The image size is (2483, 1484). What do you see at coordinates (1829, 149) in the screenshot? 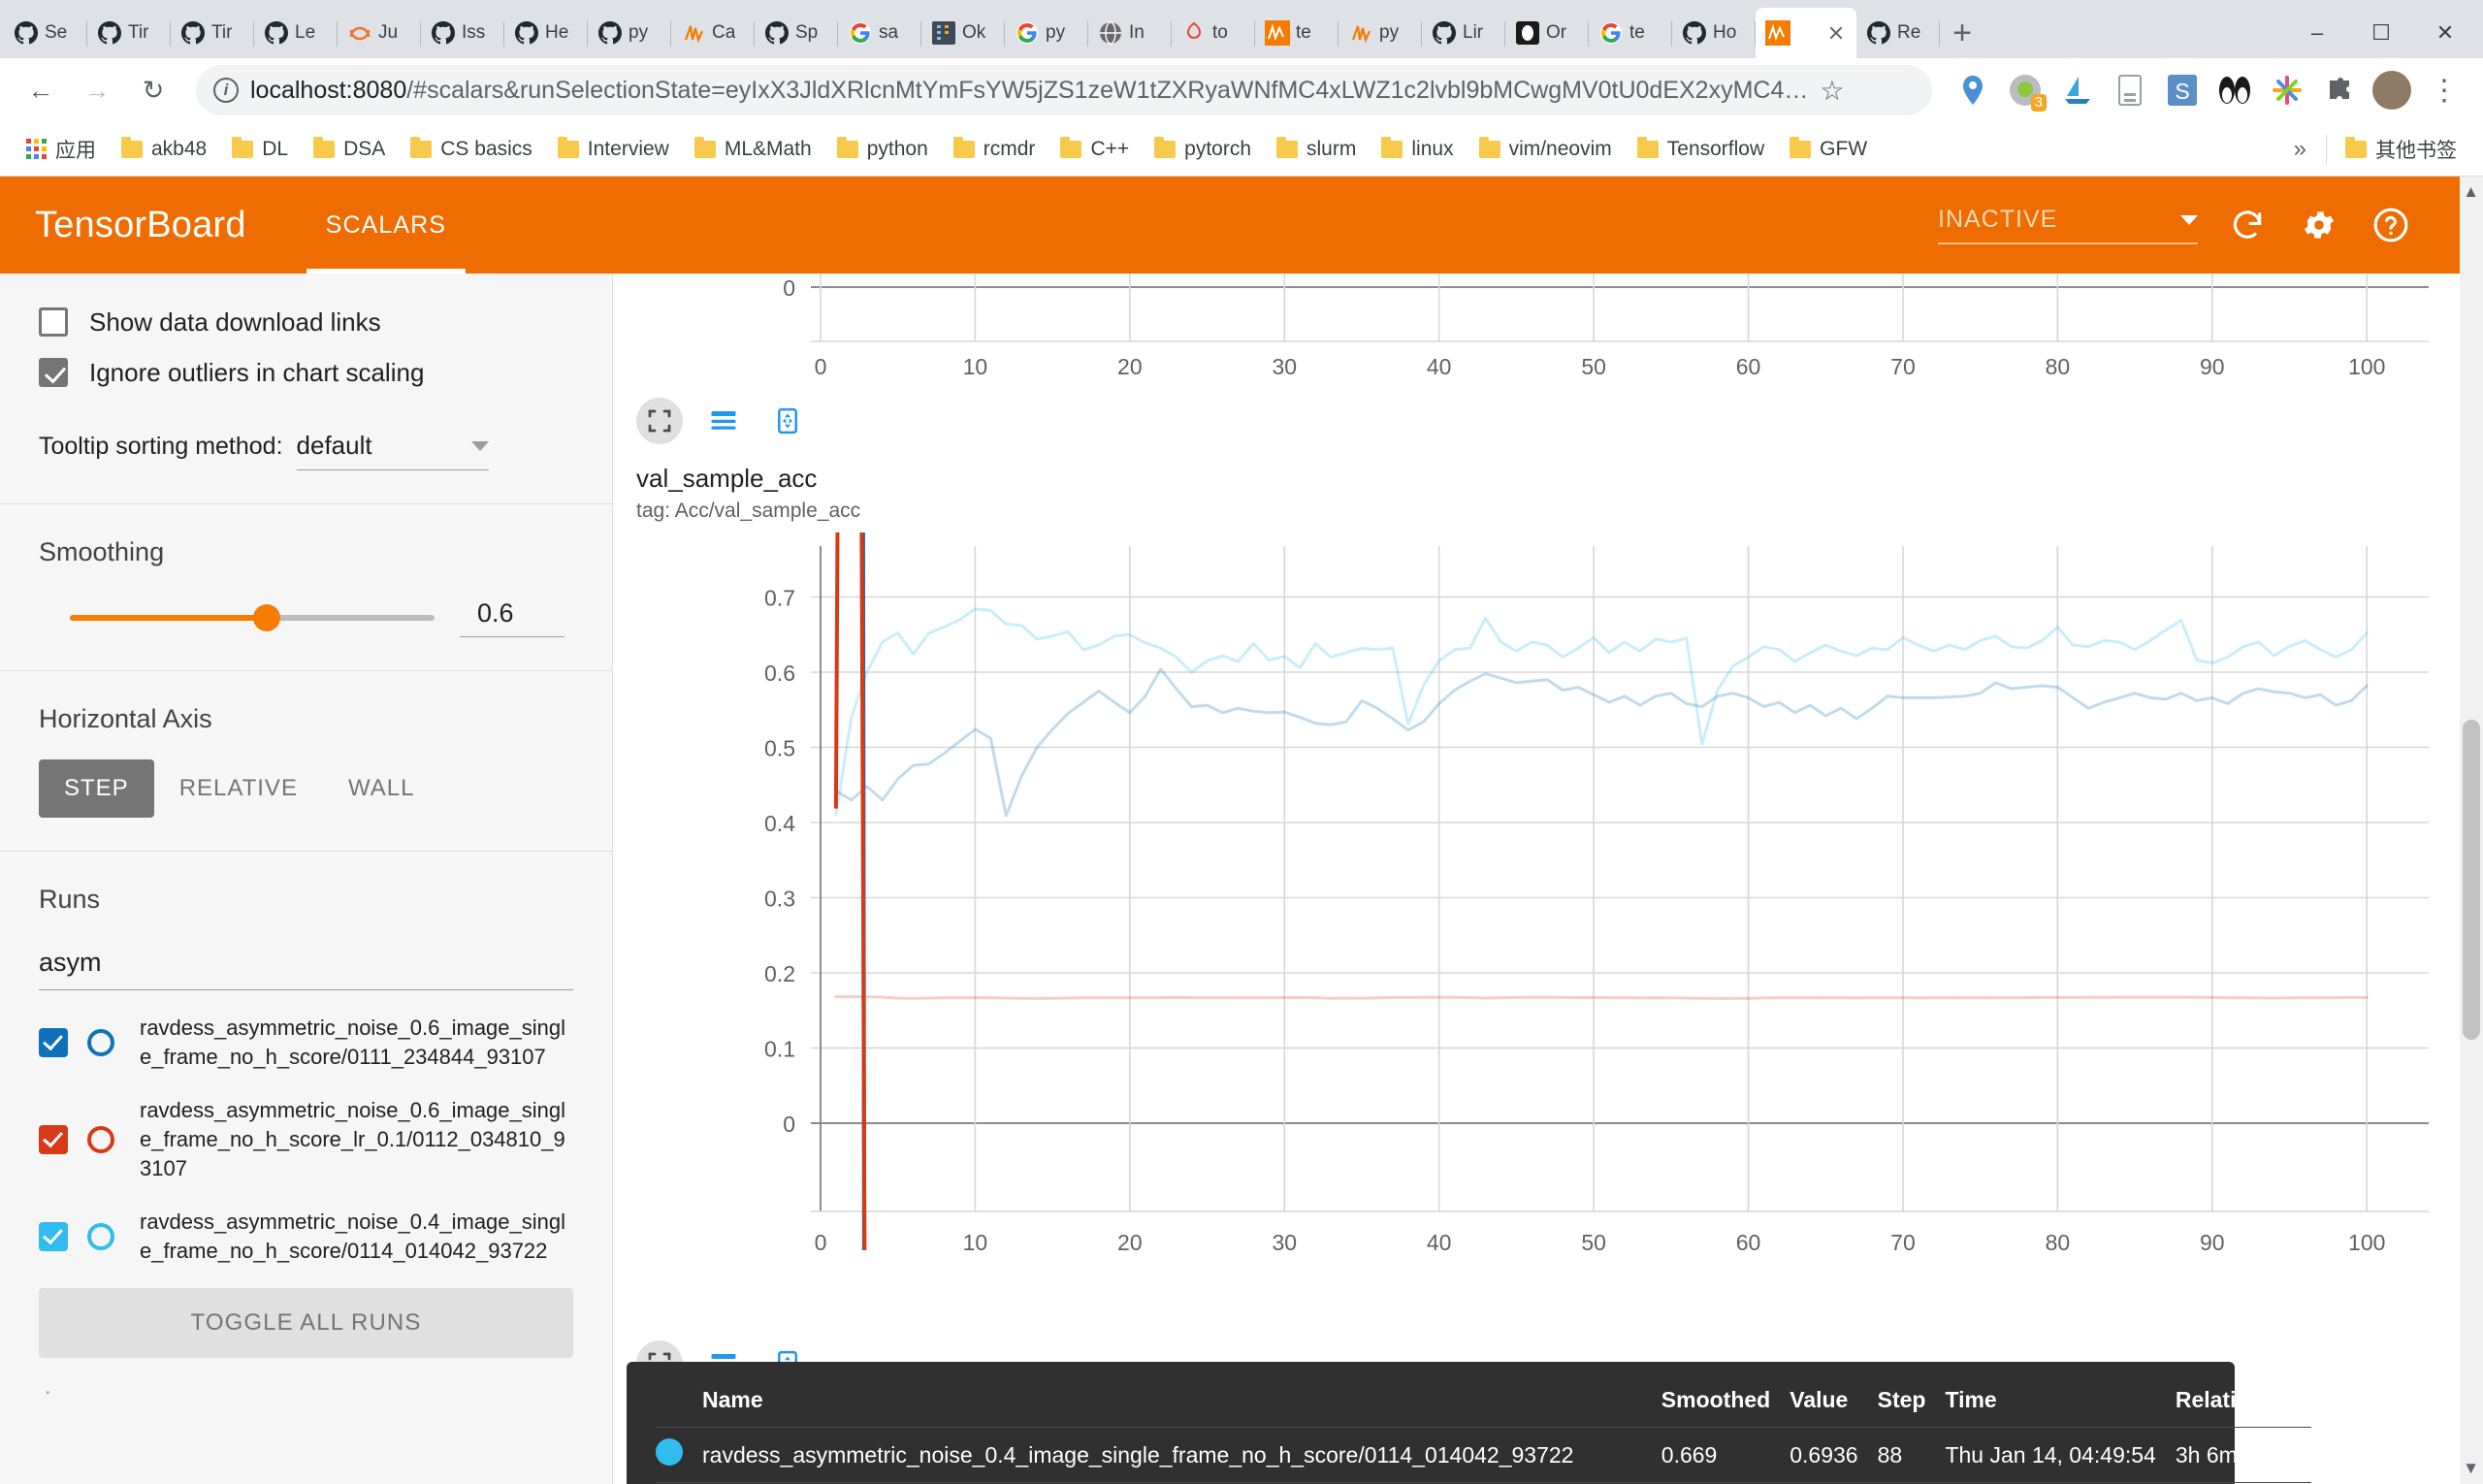
I see `bookmark-15: GFW` at bounding box center [1829, 149].